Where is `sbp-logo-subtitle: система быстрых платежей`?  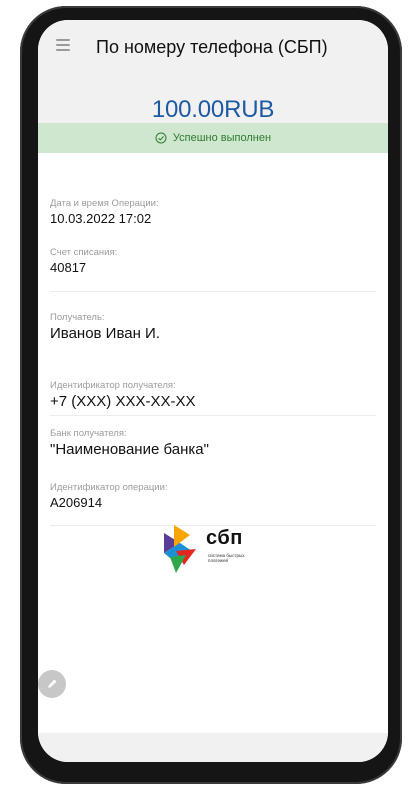
sbp-logo-subtitle: система быстрых платежей is located at coordinates (226, 558).